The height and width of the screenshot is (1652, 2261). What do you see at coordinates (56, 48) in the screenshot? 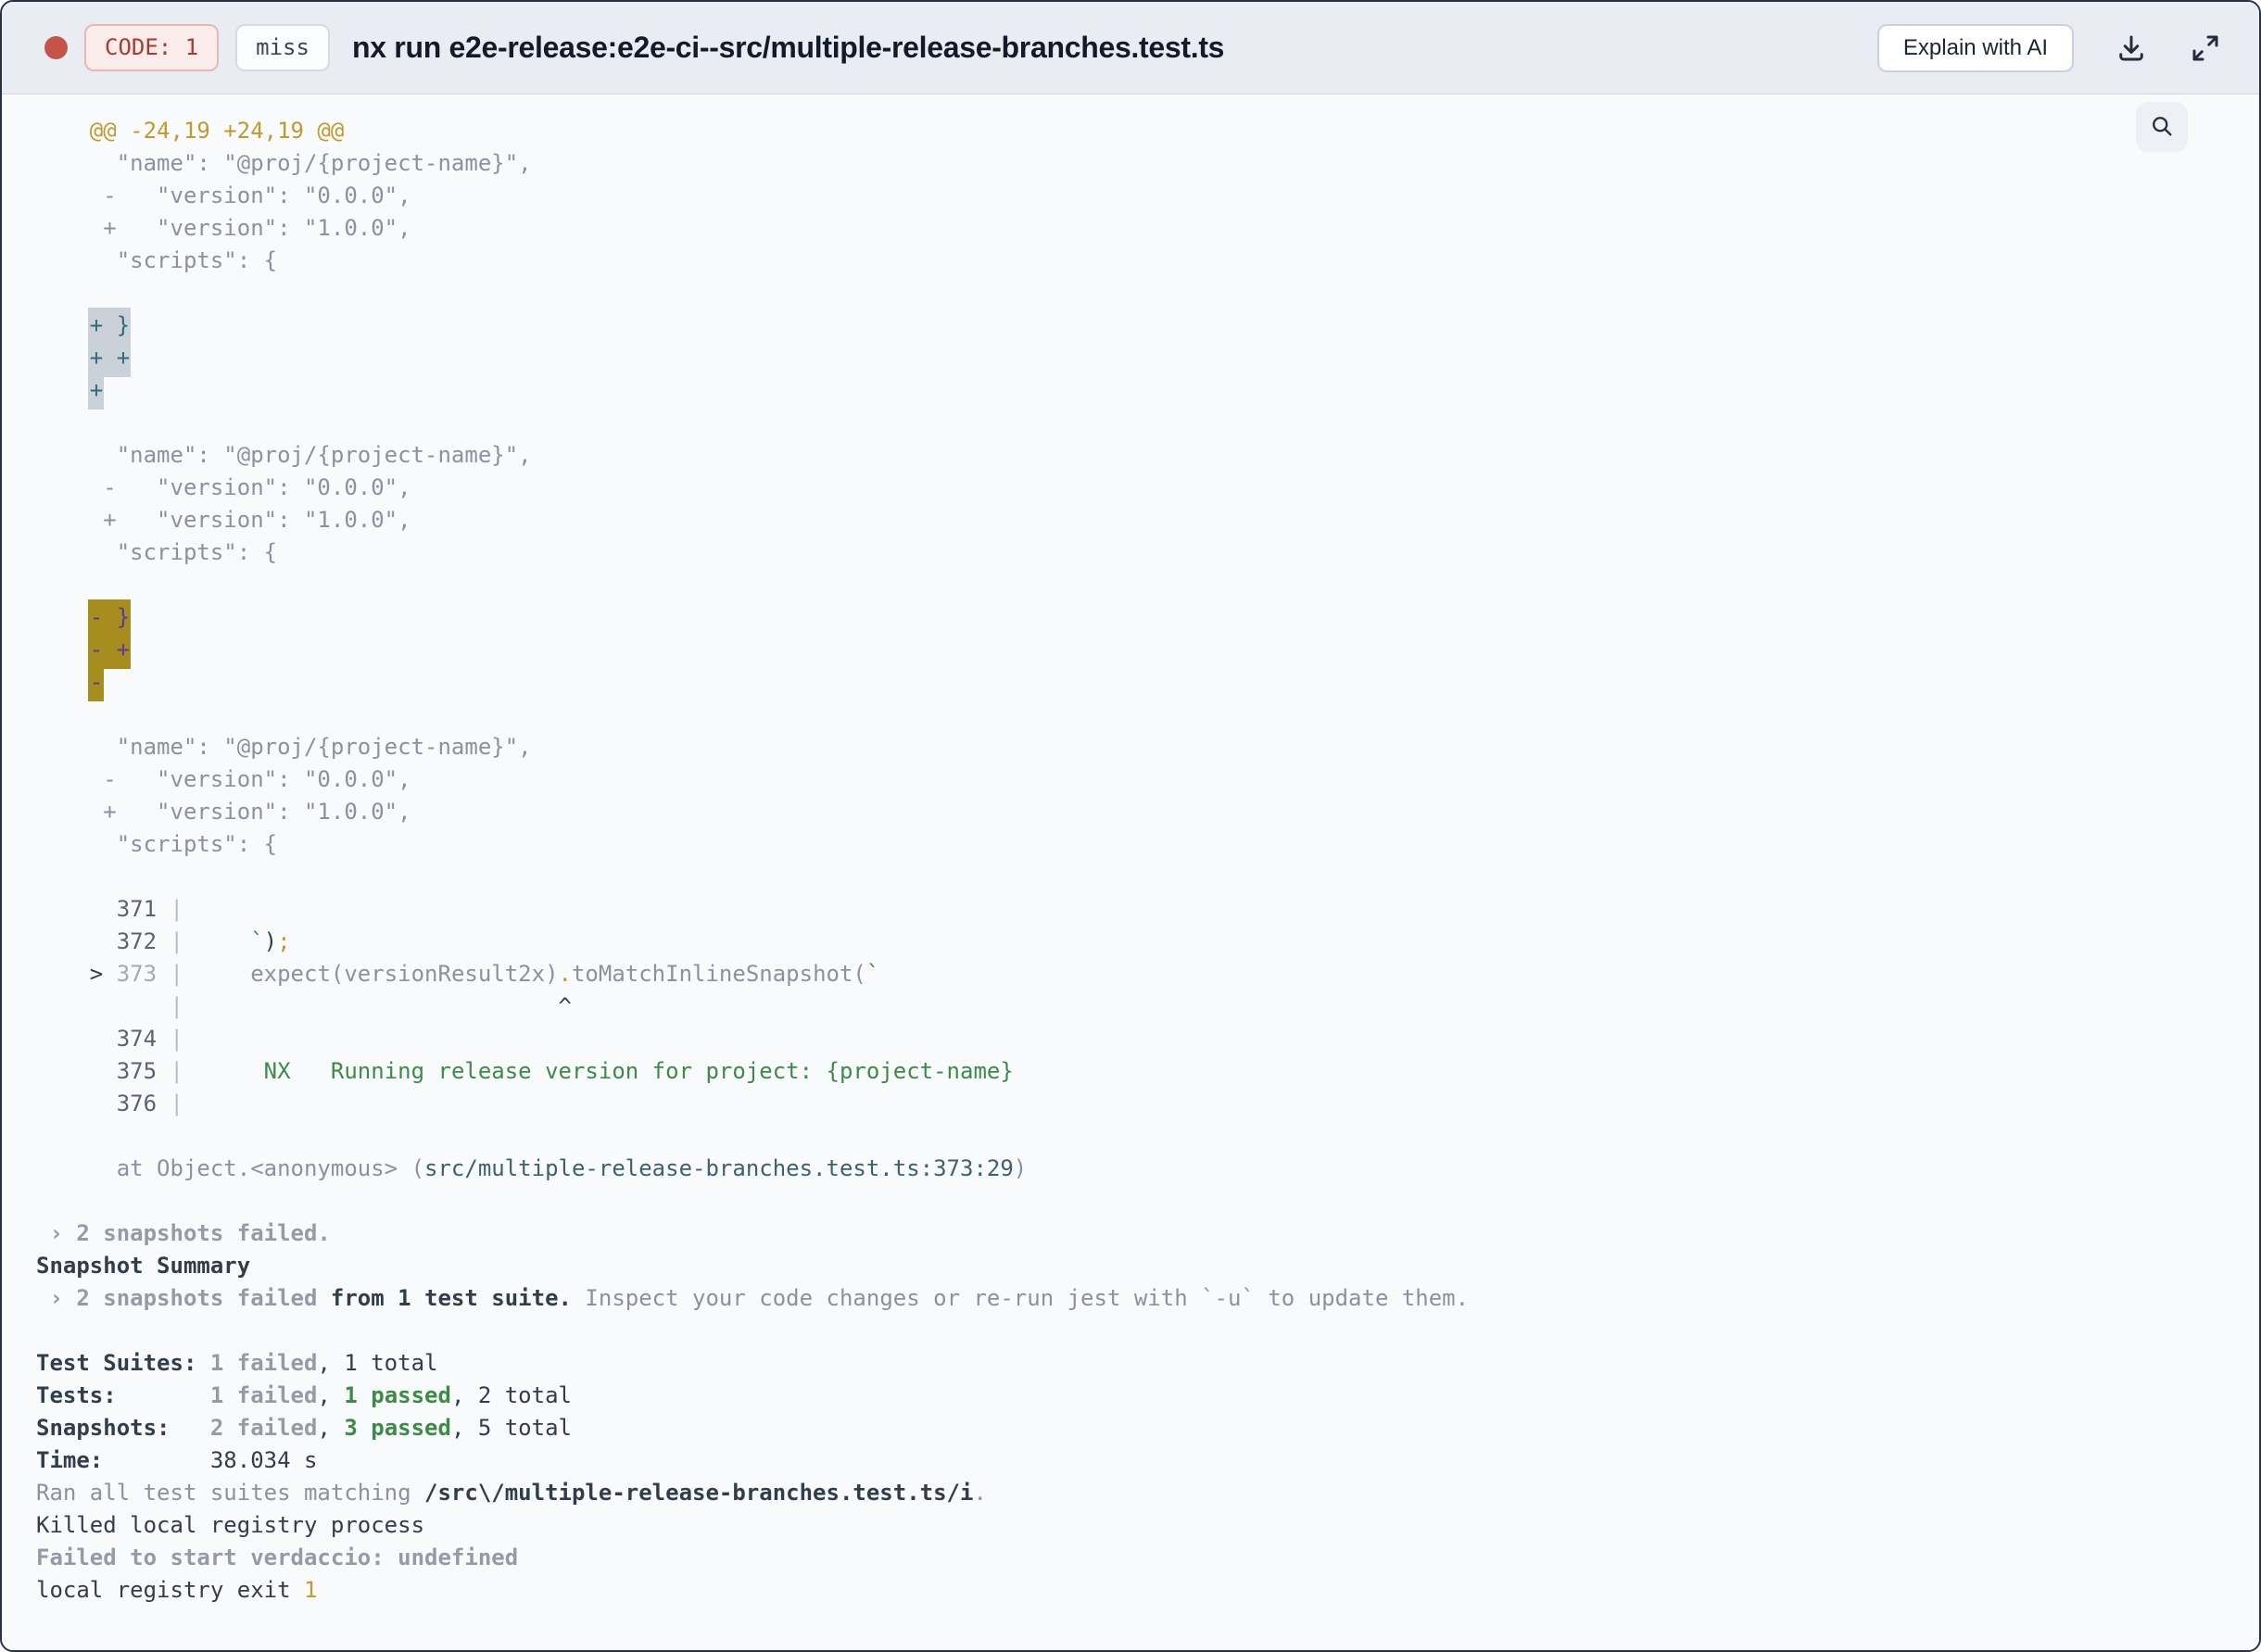
I see `status-dot` at bounding box center [56, 48].